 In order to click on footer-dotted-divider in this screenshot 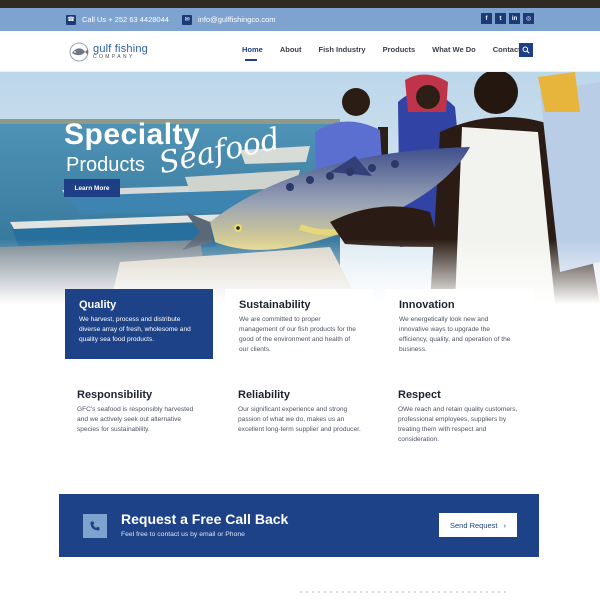, I will do `click(404, 592)`.